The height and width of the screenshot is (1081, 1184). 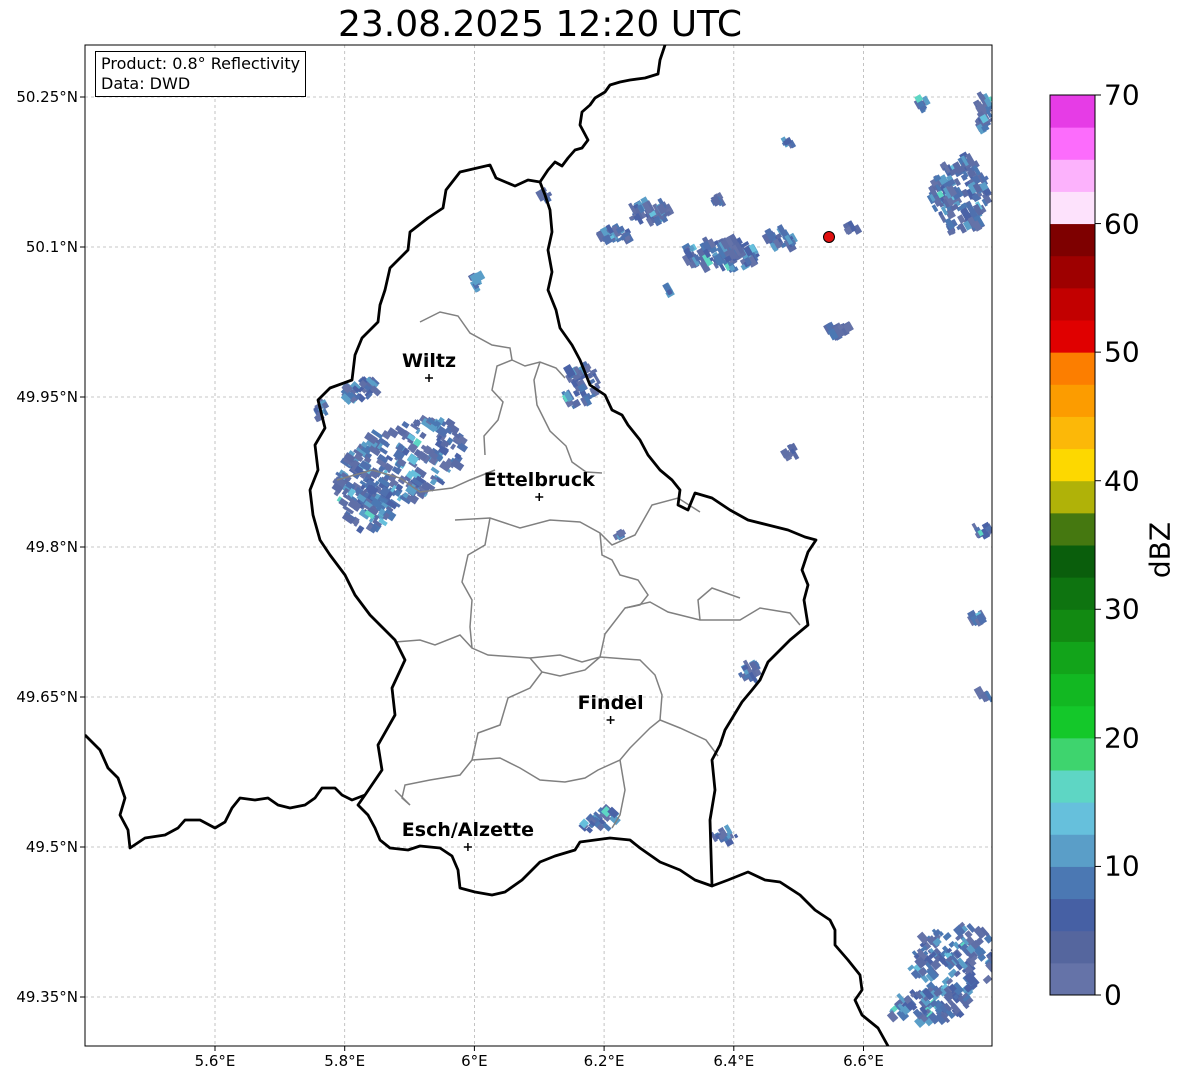 What do you see at coordinates (215, 1061) in the screenshot?
I see `lon-label: 5.6°E` at bounding box center [215, 1061].